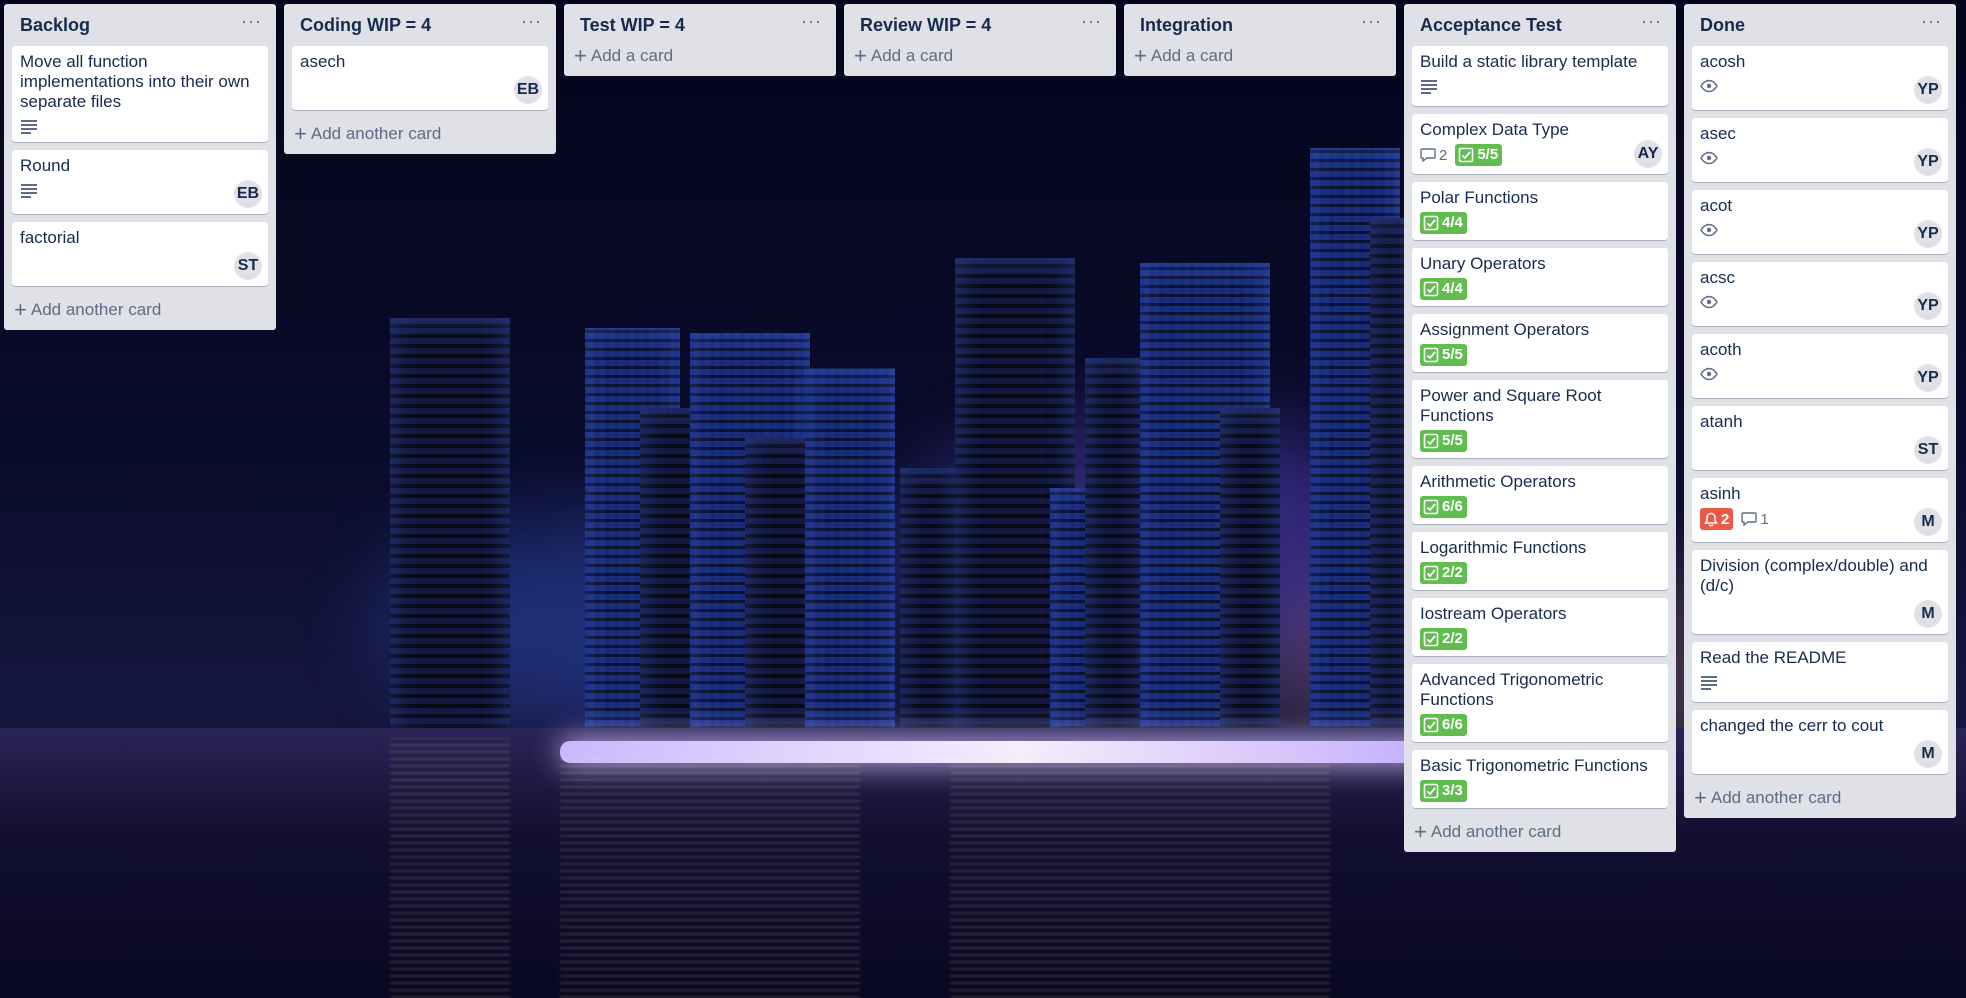 Image resolution: width=1966 pixels, height=998 pixels. I want to click on card: Division (complex/double) and (d/c) M, so click(1820, 592).